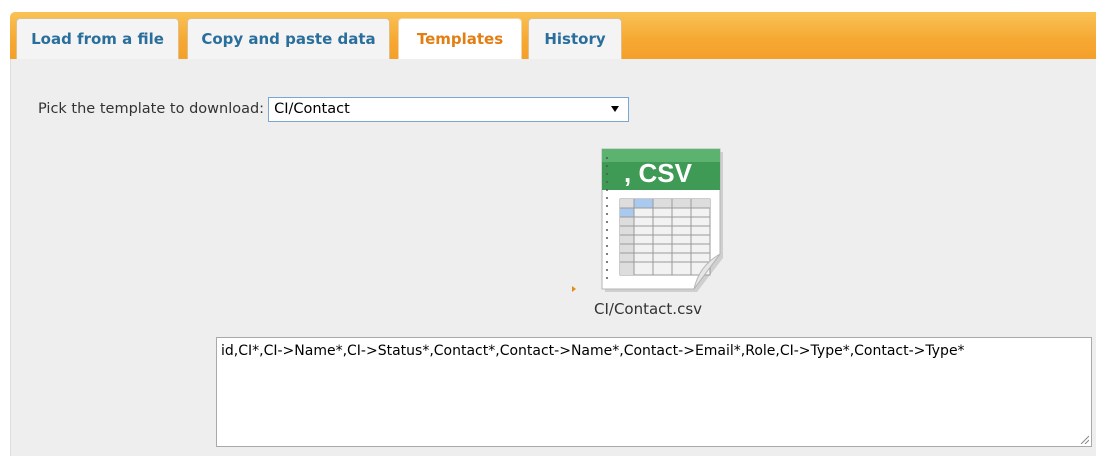  I want to click on csv-file-icon: , CSV, so click(662, 221).